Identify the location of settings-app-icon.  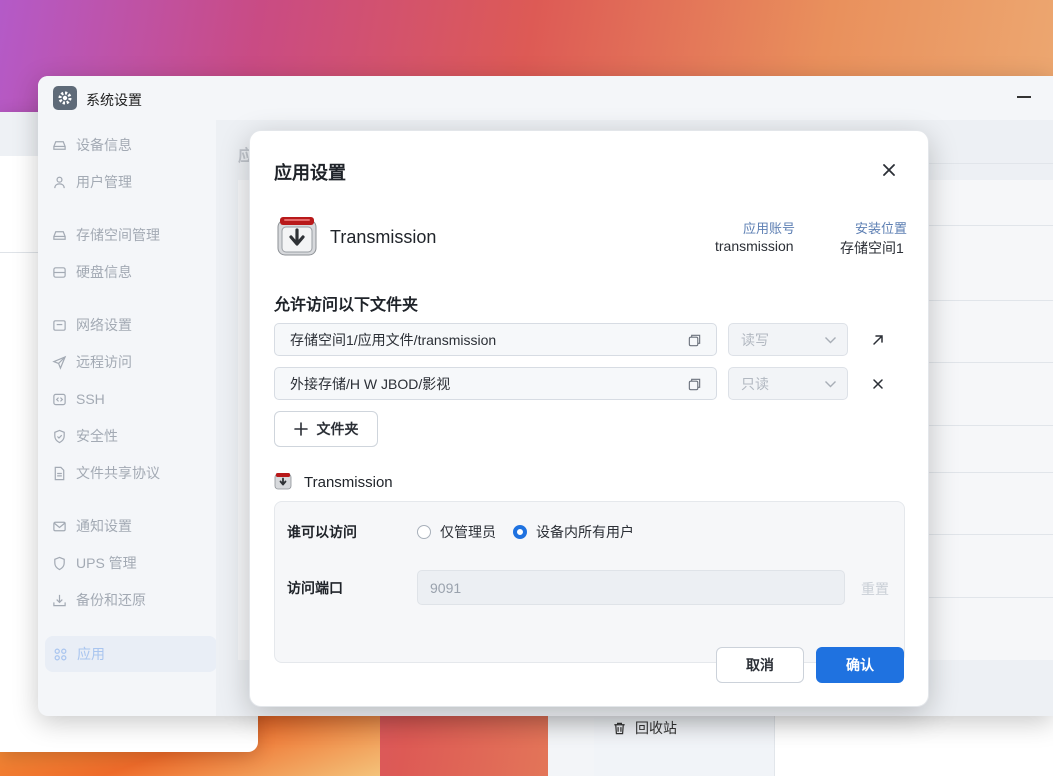
(65, 98).